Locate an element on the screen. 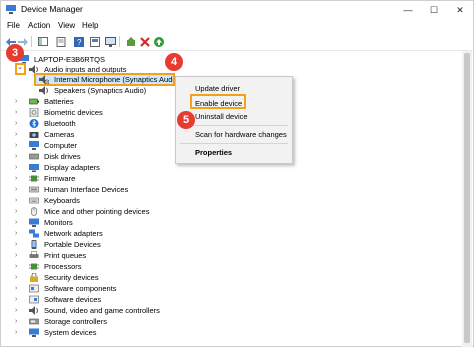 The height and width of the screenshot is (347, 474). menu-item-scan-hardware: Scan for hardware changes is located at coordinates (241, 134).